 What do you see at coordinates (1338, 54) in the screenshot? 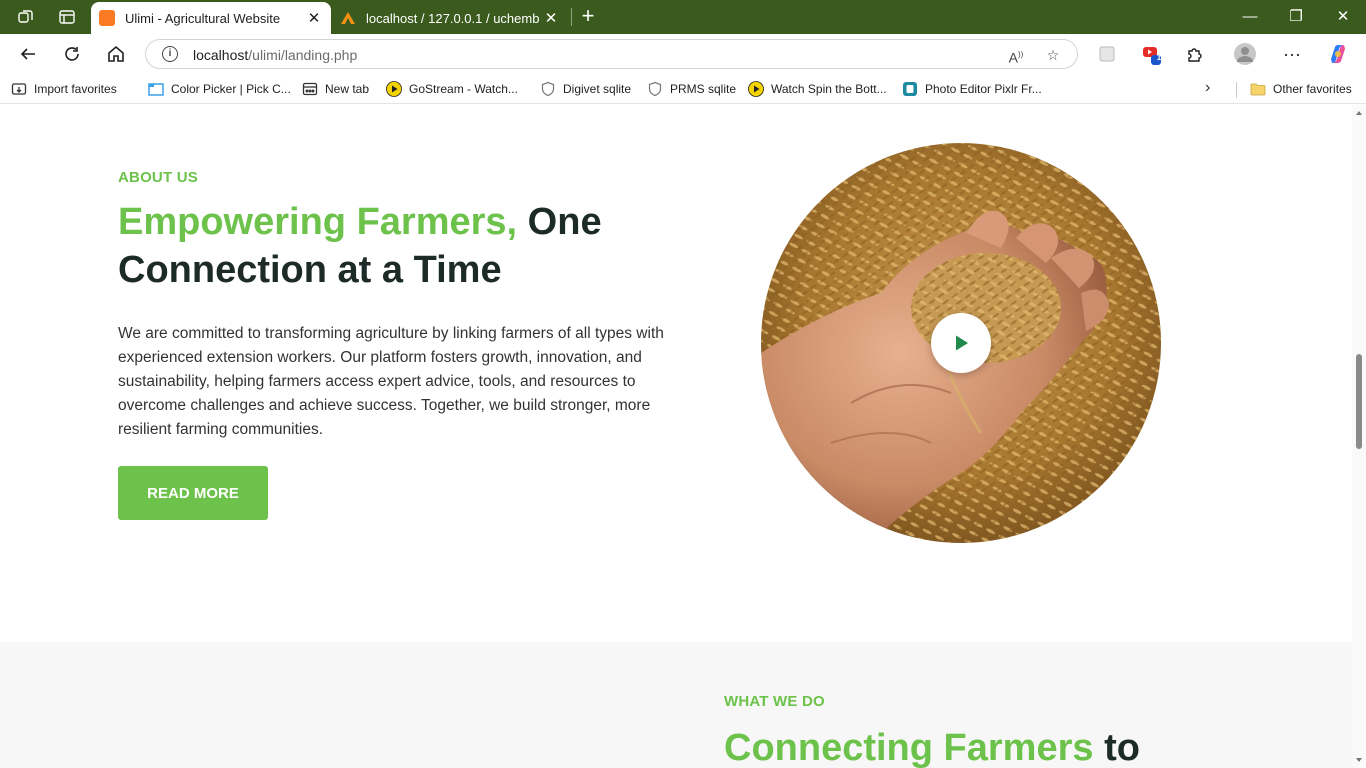
I see `copilot-icon` at bounding box center [1338, 54].